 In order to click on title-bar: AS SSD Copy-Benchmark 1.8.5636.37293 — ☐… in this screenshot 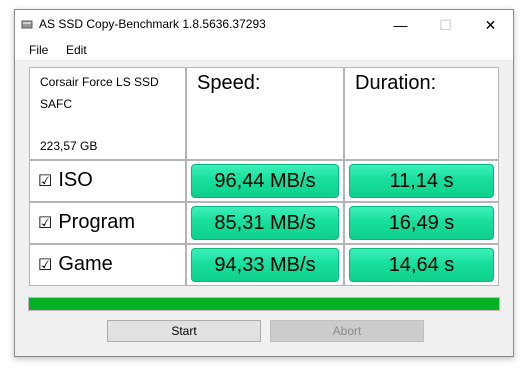, I will do `click(264, 25)`.